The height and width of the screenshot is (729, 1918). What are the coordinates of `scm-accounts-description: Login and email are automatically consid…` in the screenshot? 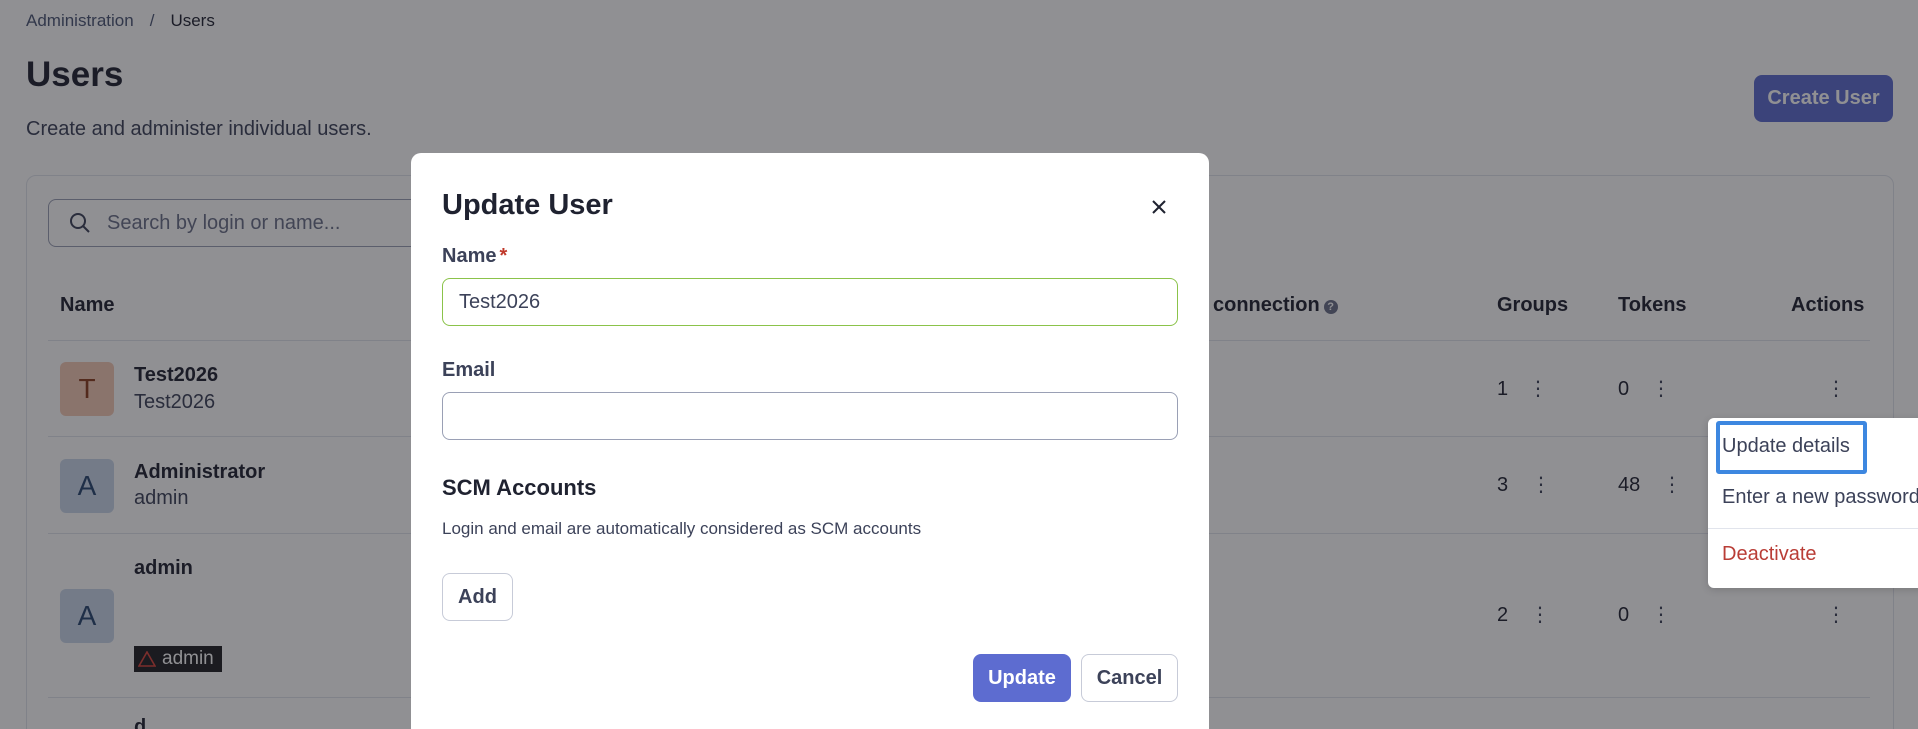 It's located at (682, 528).